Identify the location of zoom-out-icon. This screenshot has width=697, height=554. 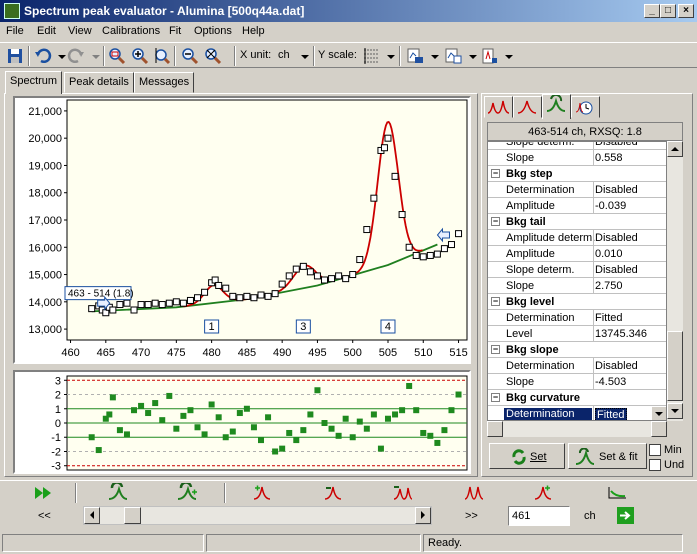
(190, 56).